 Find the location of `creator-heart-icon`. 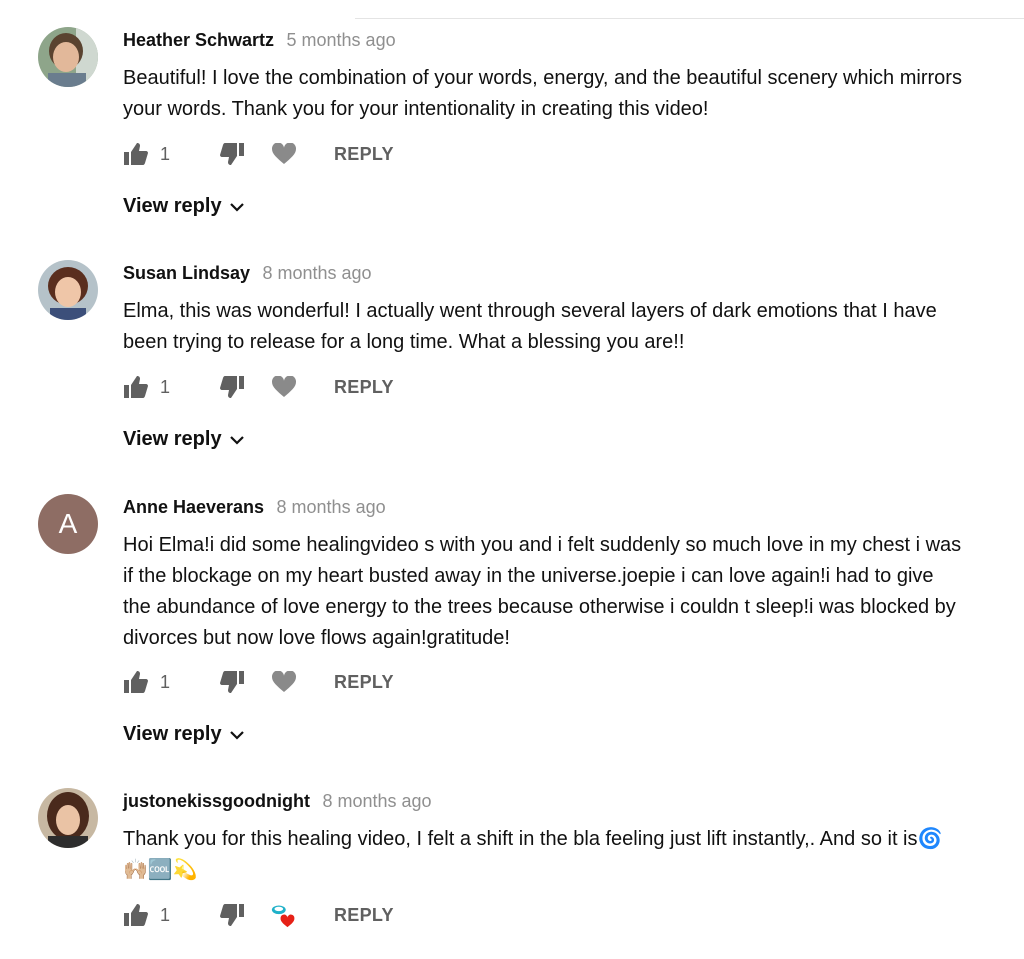

creator-heart-icon is located at coordinates (284, 915).